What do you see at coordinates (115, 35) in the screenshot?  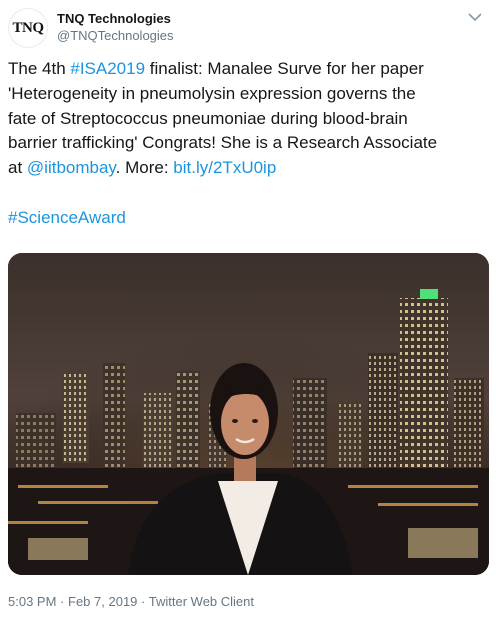 I see `author-handle: @TNQTechnologies` at bounding box center [115, 35].